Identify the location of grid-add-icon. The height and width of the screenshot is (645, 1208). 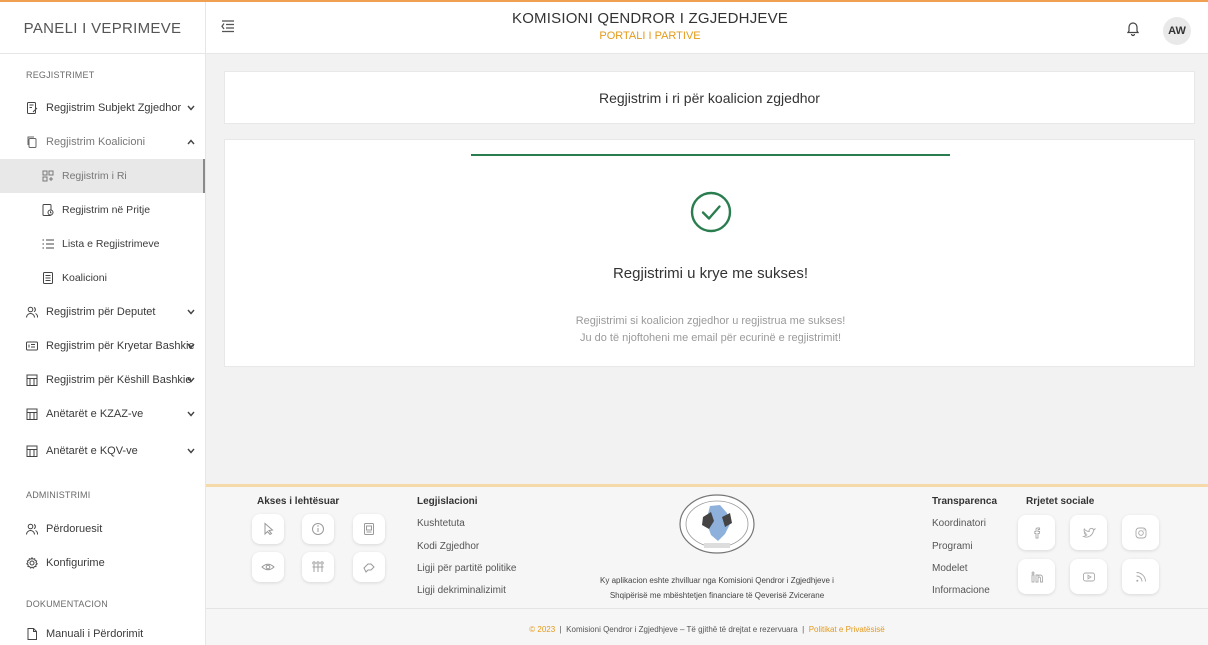
(48, 176).